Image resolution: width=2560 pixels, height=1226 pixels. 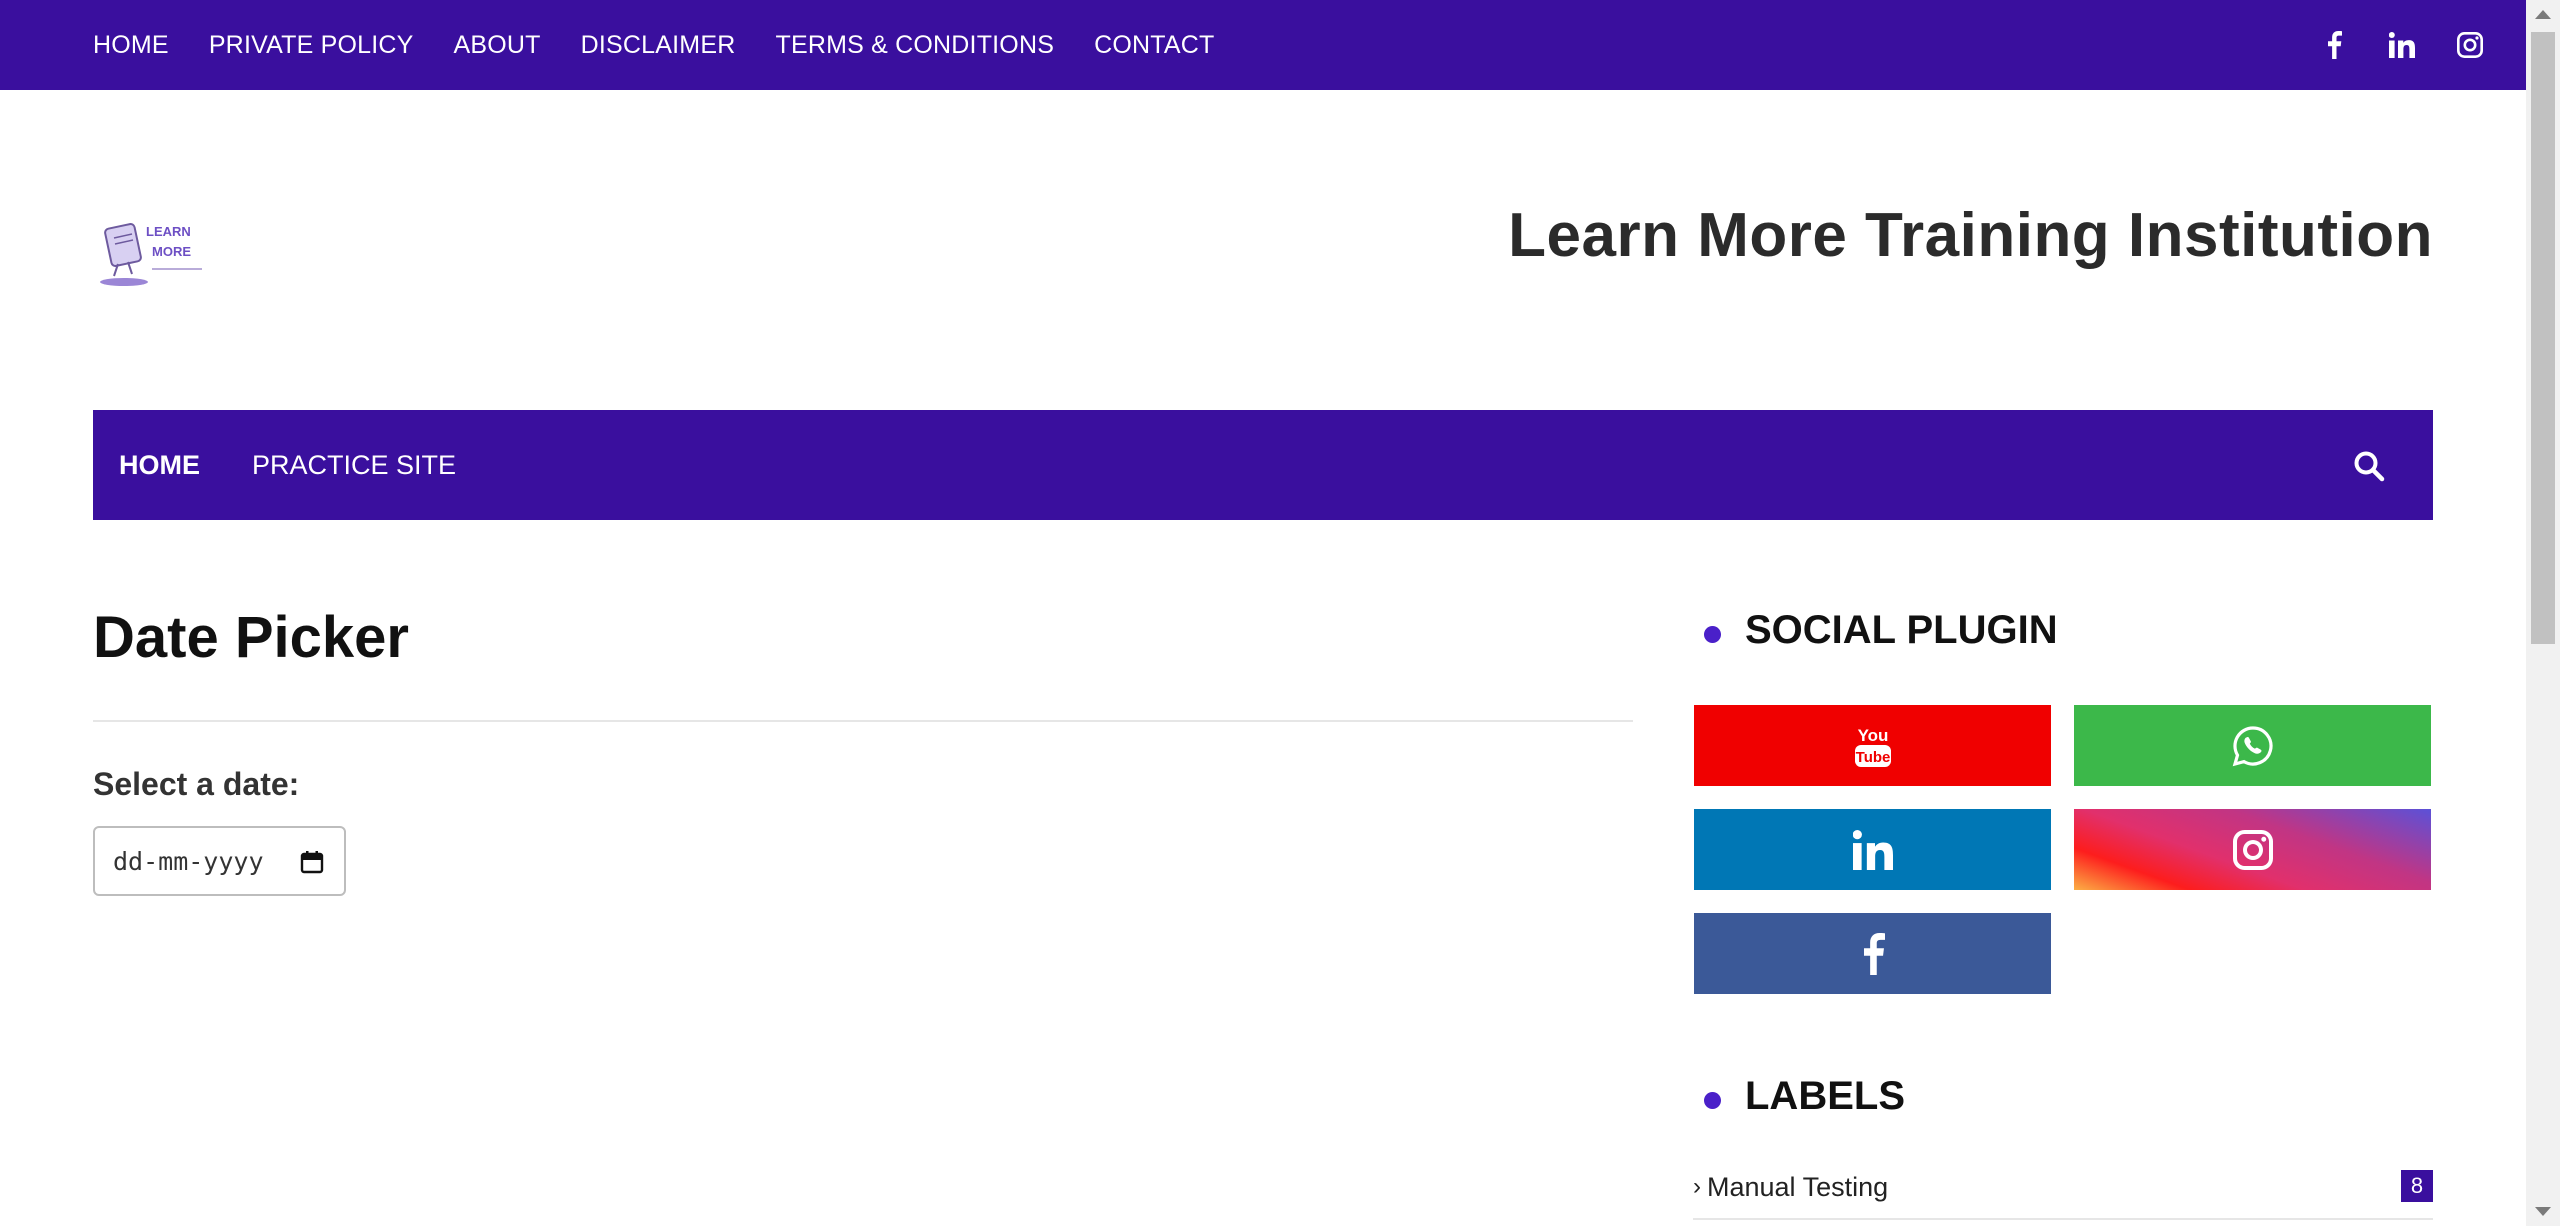 I want to click on top-nav-private-policy: PRIVATE POLICY, so click(x=311, y=45).